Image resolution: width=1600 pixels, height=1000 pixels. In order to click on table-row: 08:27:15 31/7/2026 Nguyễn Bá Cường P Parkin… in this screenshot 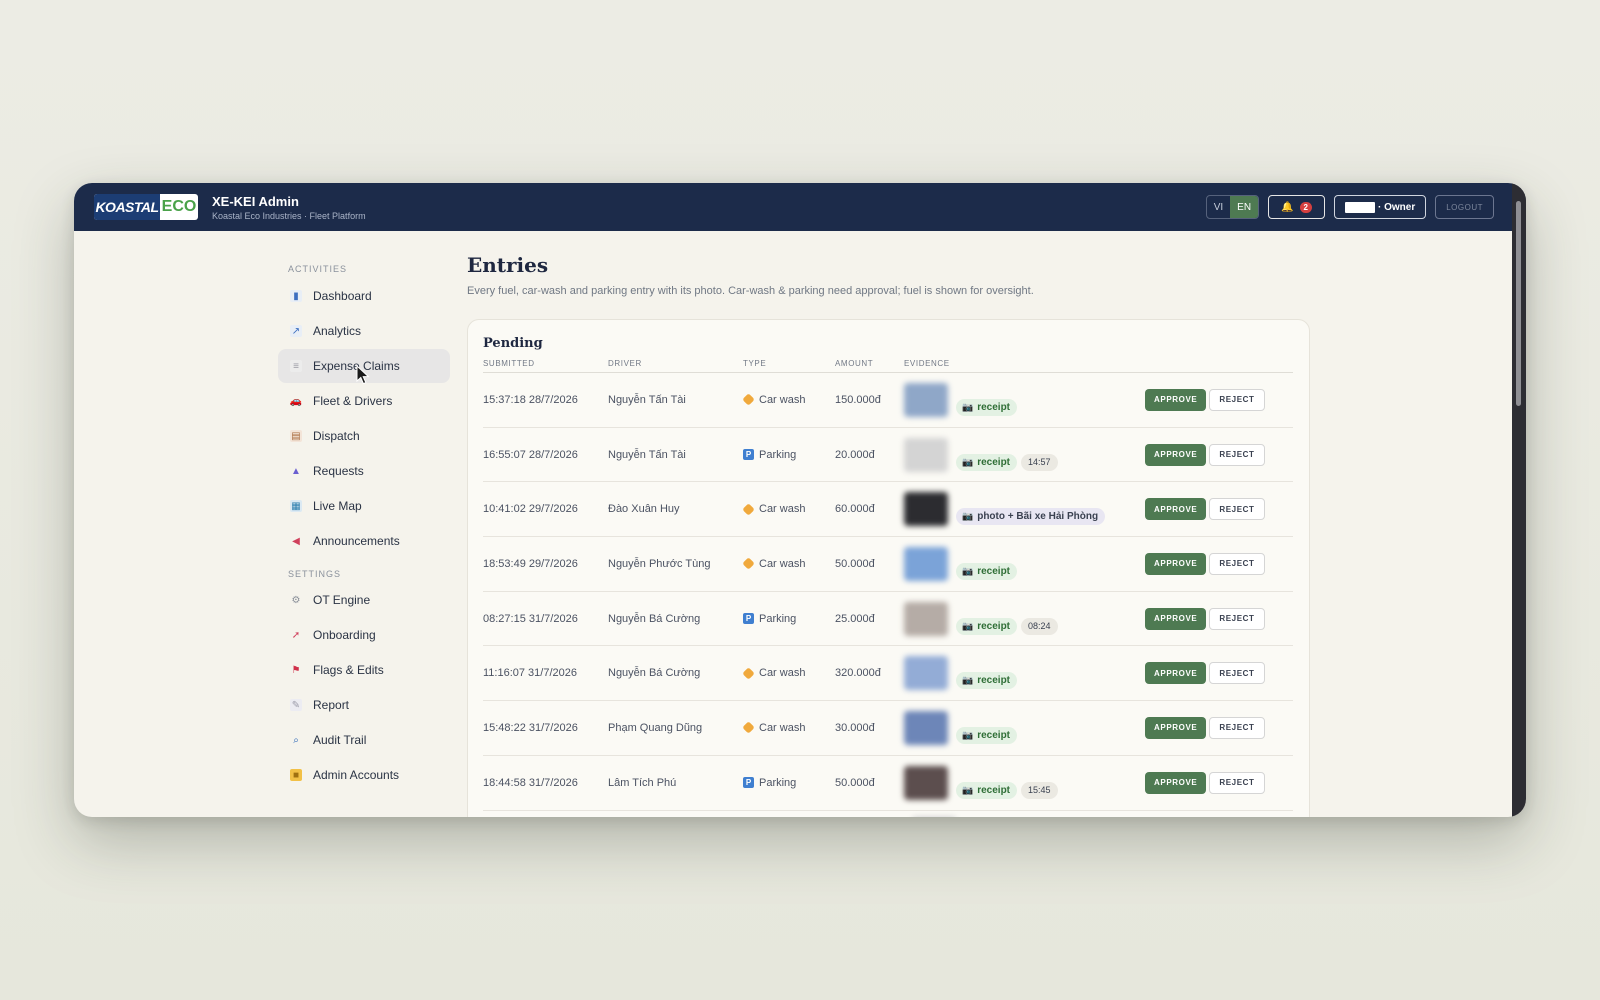, I will do `click(888, 619)`.